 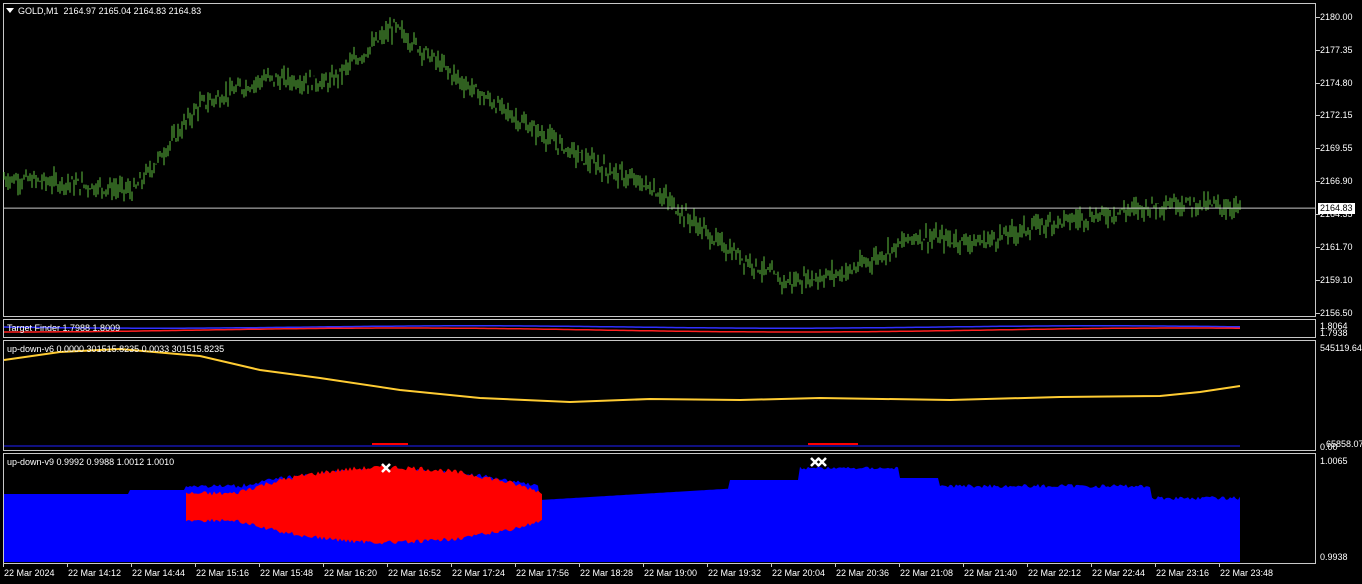 I want to click on target-finder-tick-low: 1.7938, so click(x=1334, y=333).